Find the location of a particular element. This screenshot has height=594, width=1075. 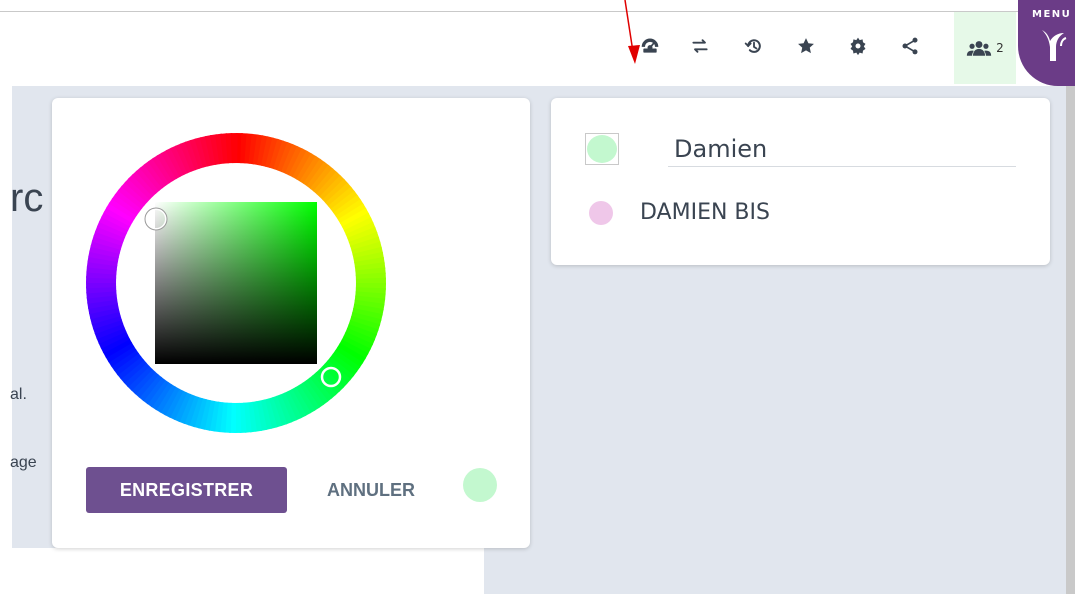

toolbar is located at coordinates (788, 48).